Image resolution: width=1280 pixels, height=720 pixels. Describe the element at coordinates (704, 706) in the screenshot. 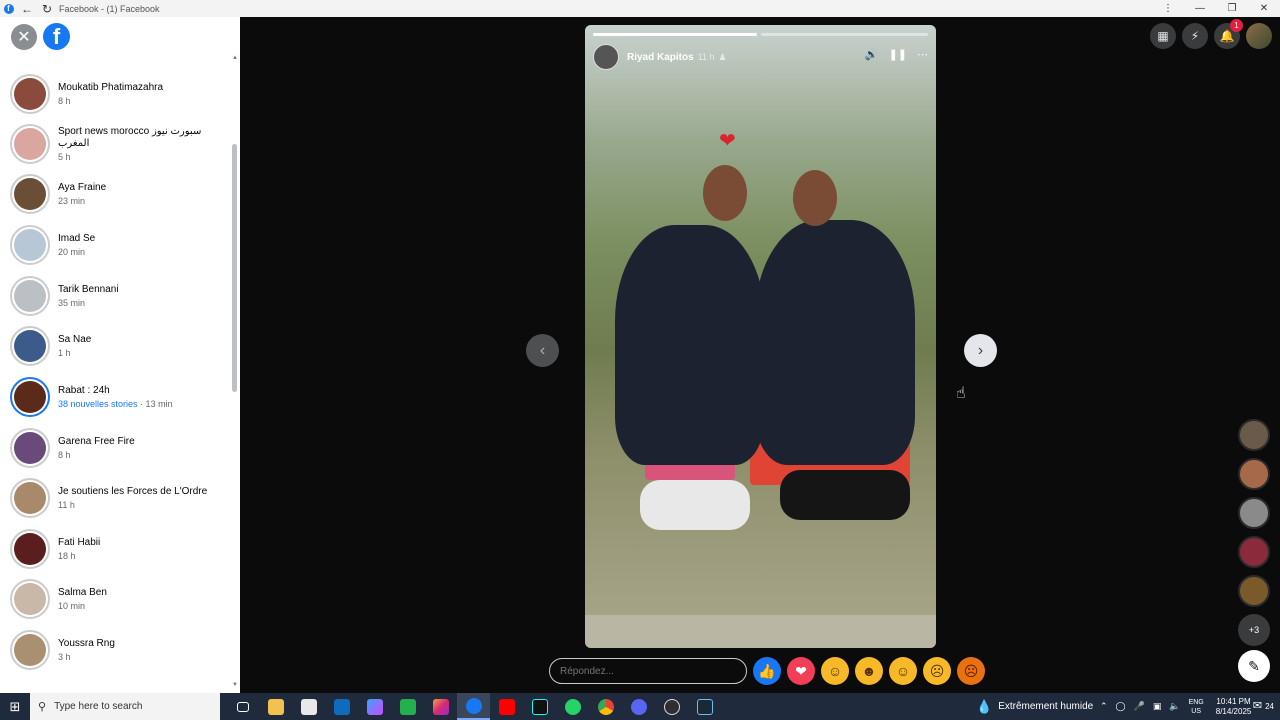

I see `steam-icon` at that location.